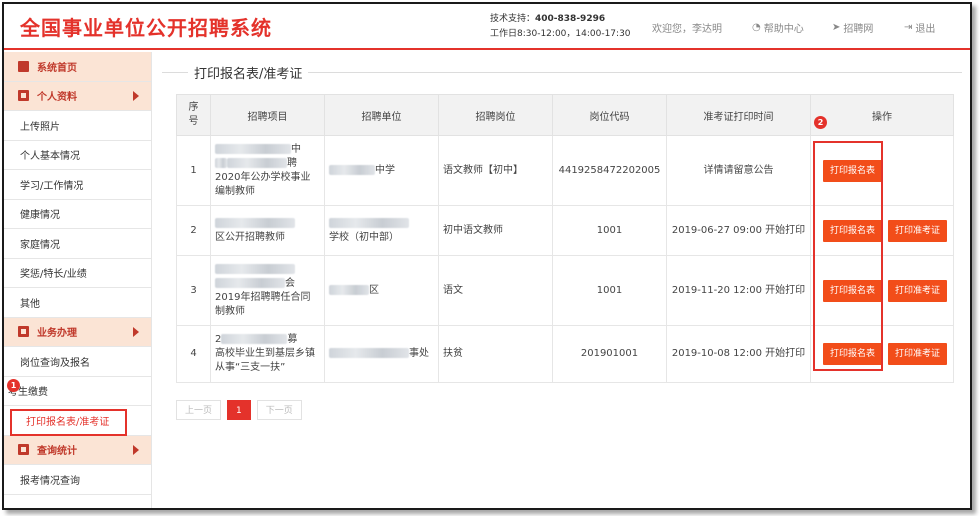  Describe the element at coordinates (77, 244) in the screenshot. I see `sidebar-item-family: 家庭情况` at that location.